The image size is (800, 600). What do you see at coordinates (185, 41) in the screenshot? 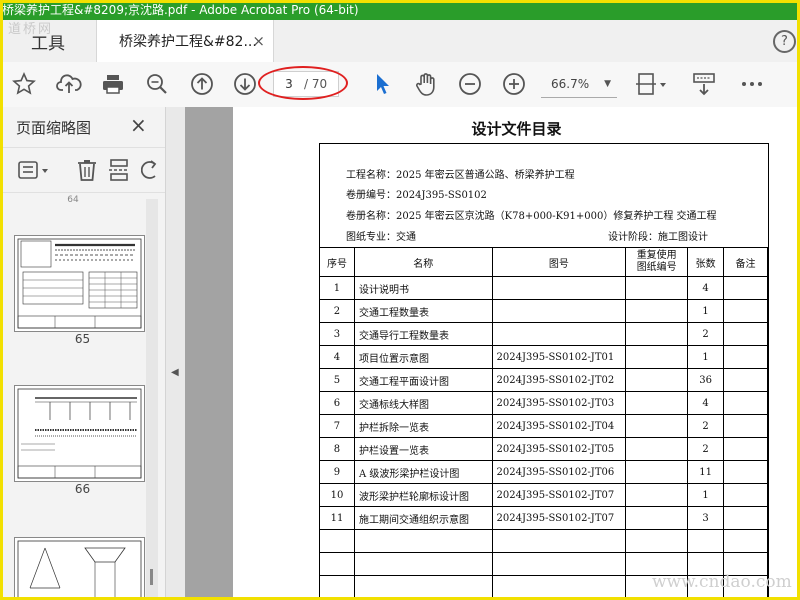
I see `tab-document: 桥梁养护工程&#82... ×` at bounding box center [185, 41].